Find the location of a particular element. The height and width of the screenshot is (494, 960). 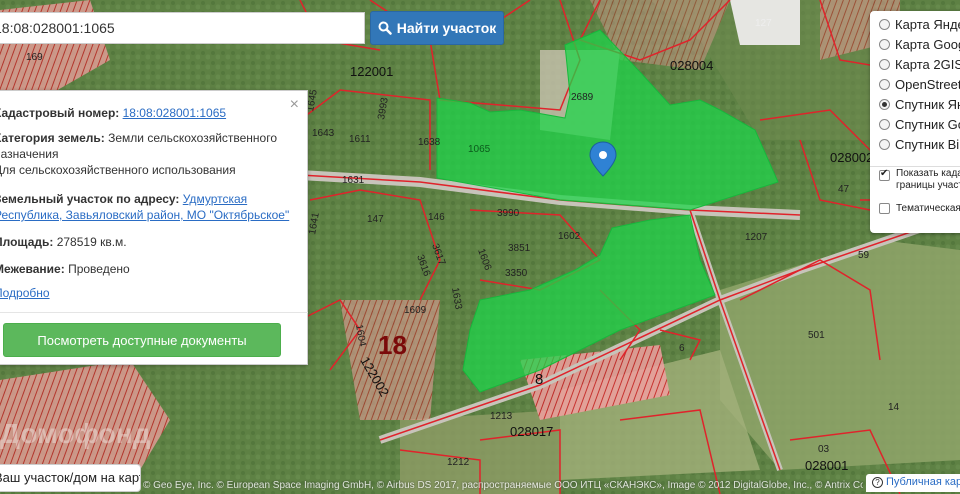

layer-option-yandex-map: Карта Яндекс is located at coordinates (919, 24).